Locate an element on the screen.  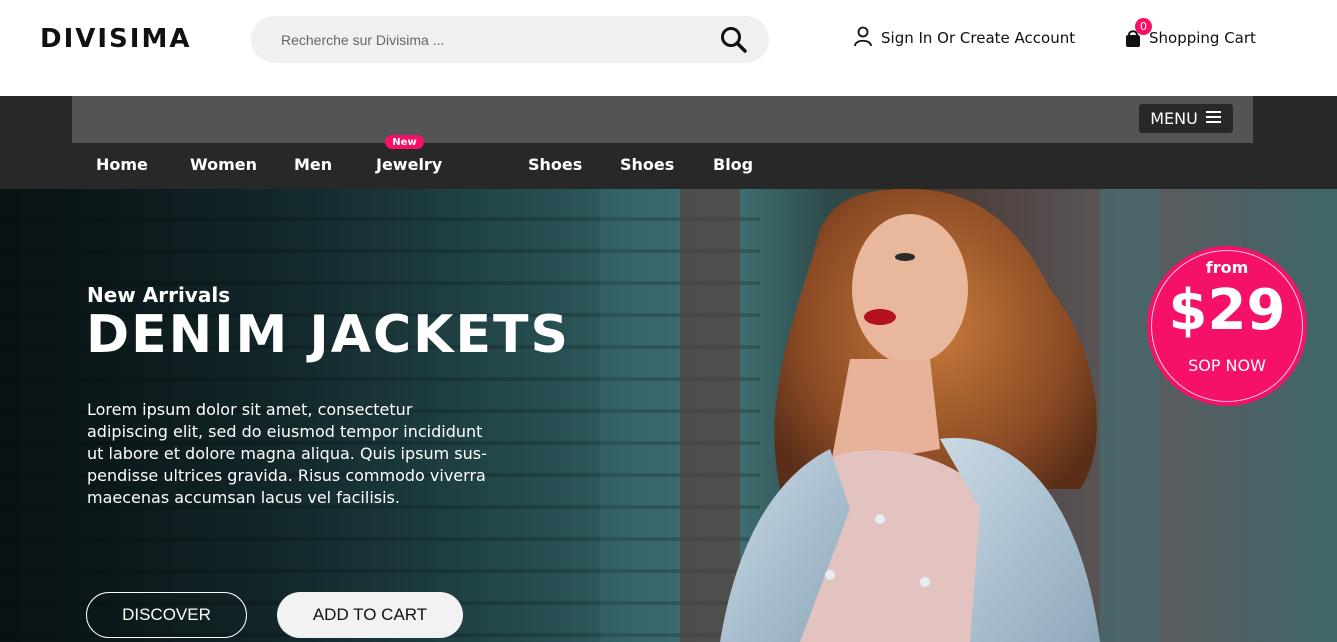
nav-item-men: Men is located at coordinates (313, 164).